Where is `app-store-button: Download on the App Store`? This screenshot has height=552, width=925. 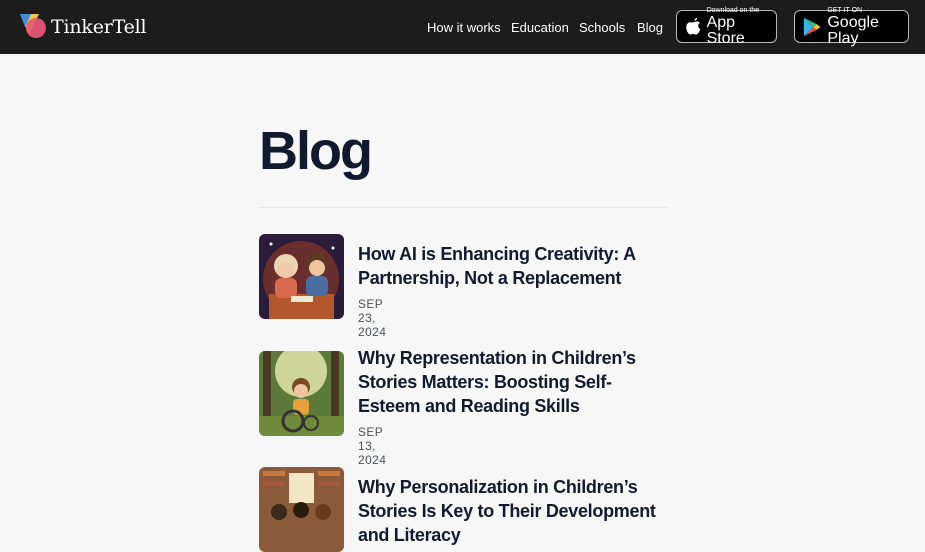 app-store-button: Download on the App Store is located at coordinates (726, 26).